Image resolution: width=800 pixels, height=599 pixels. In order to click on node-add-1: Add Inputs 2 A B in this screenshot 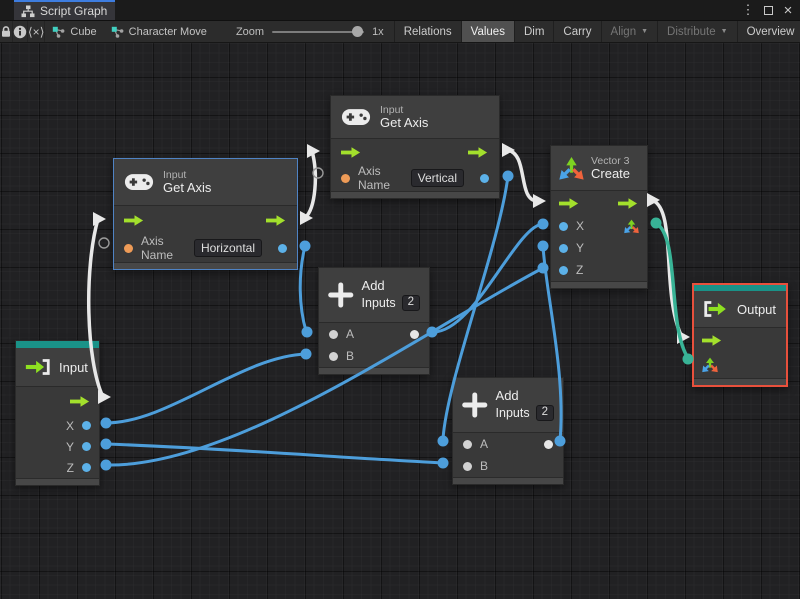, I will do `click(374, 321)`.